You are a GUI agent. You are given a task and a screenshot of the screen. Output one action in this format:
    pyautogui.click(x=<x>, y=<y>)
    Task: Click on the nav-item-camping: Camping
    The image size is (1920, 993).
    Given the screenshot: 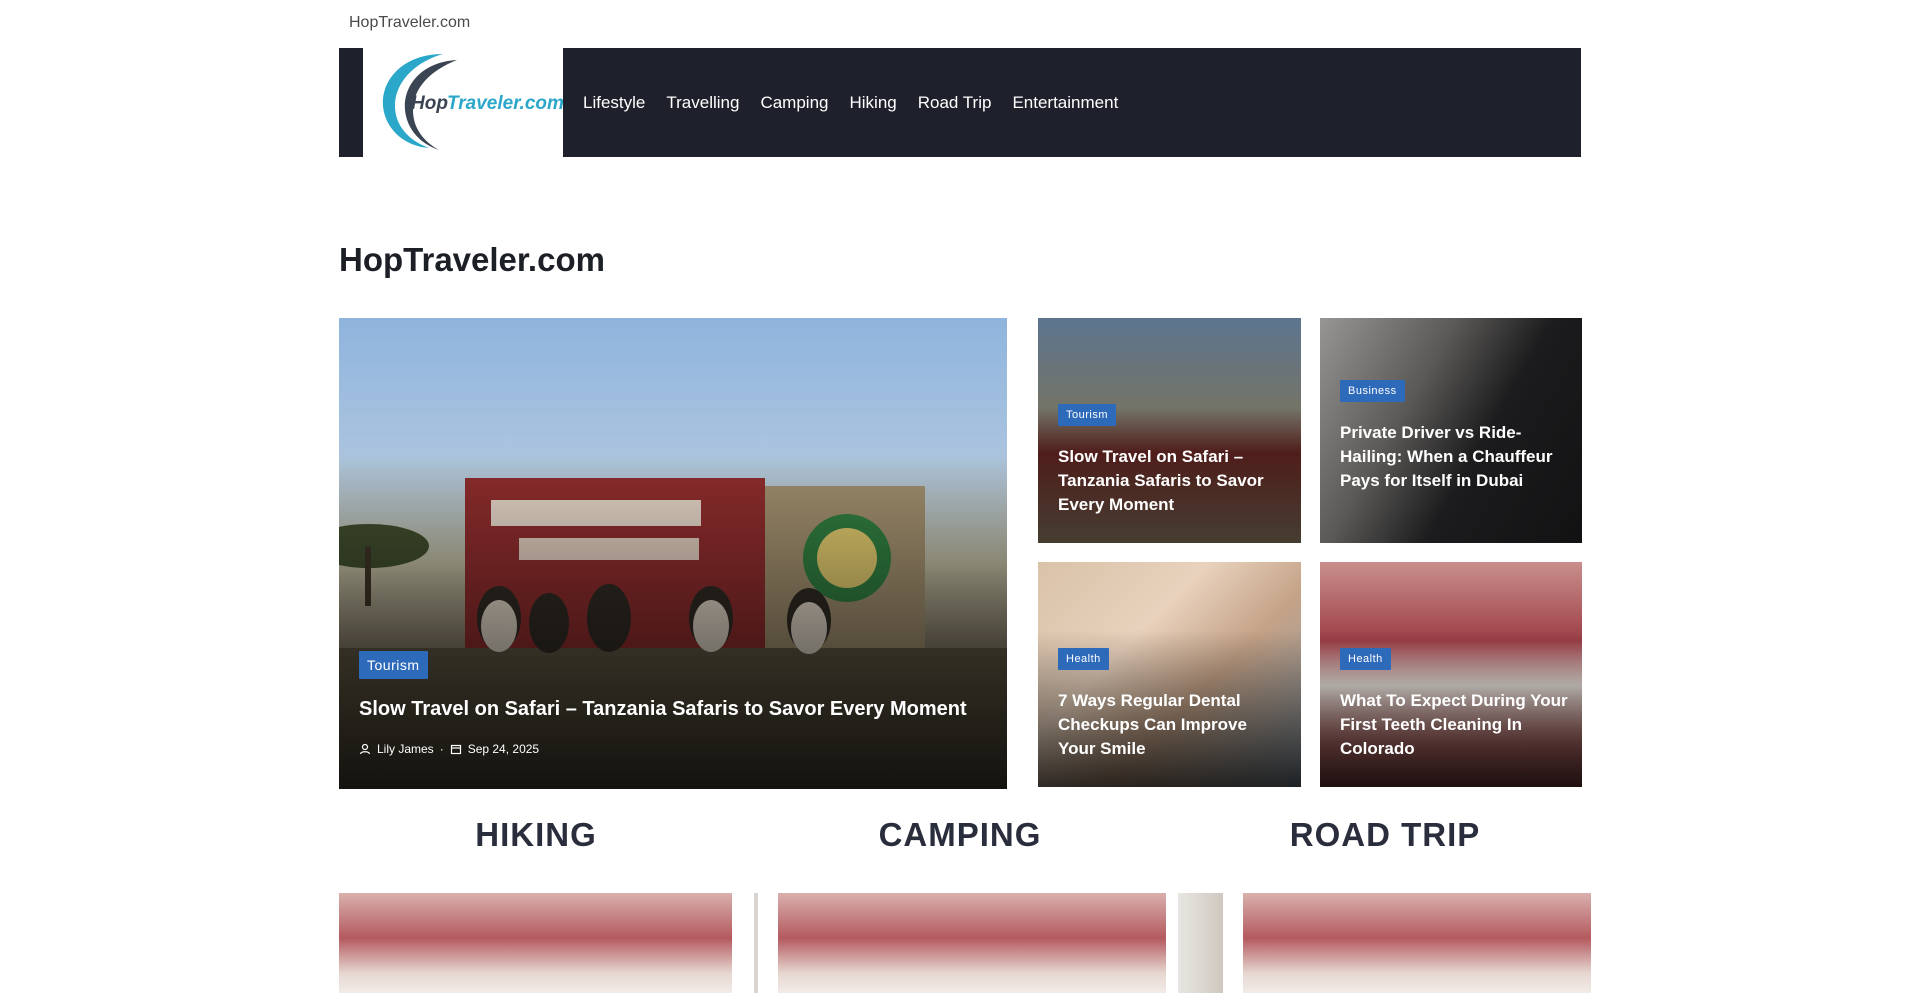 What is the action you would take?
    pyautogui.click(x=794, y=103)
    